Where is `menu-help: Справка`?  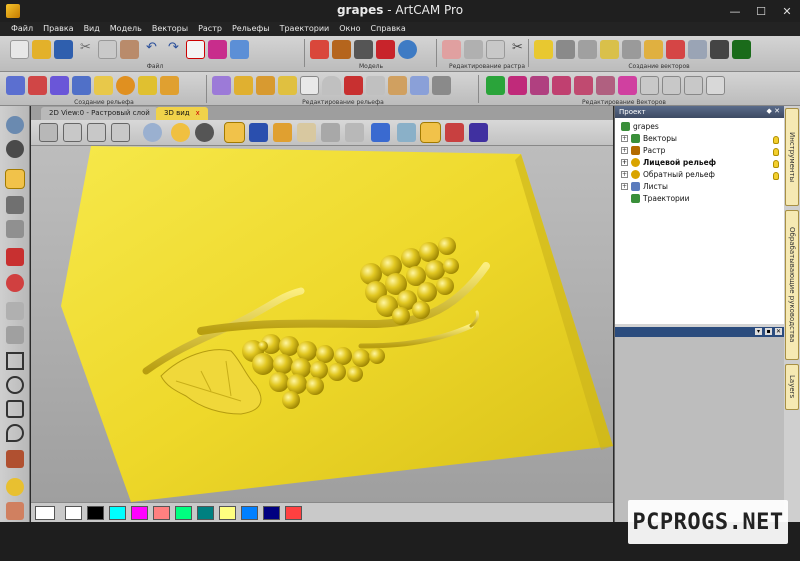 menu-help: Справка is located at coordinates (388, 29).